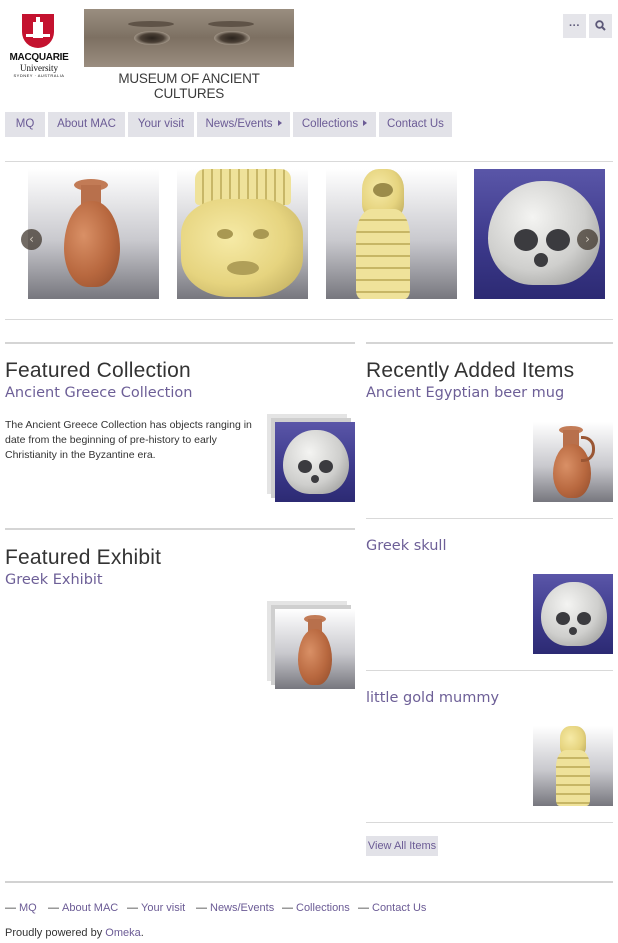 Image resolution: width=618 pixels, height=943 pixels. I want to click on university-logo: MACQUARIE University SYDNEY · AUSTRALIA, so click(39, 47).